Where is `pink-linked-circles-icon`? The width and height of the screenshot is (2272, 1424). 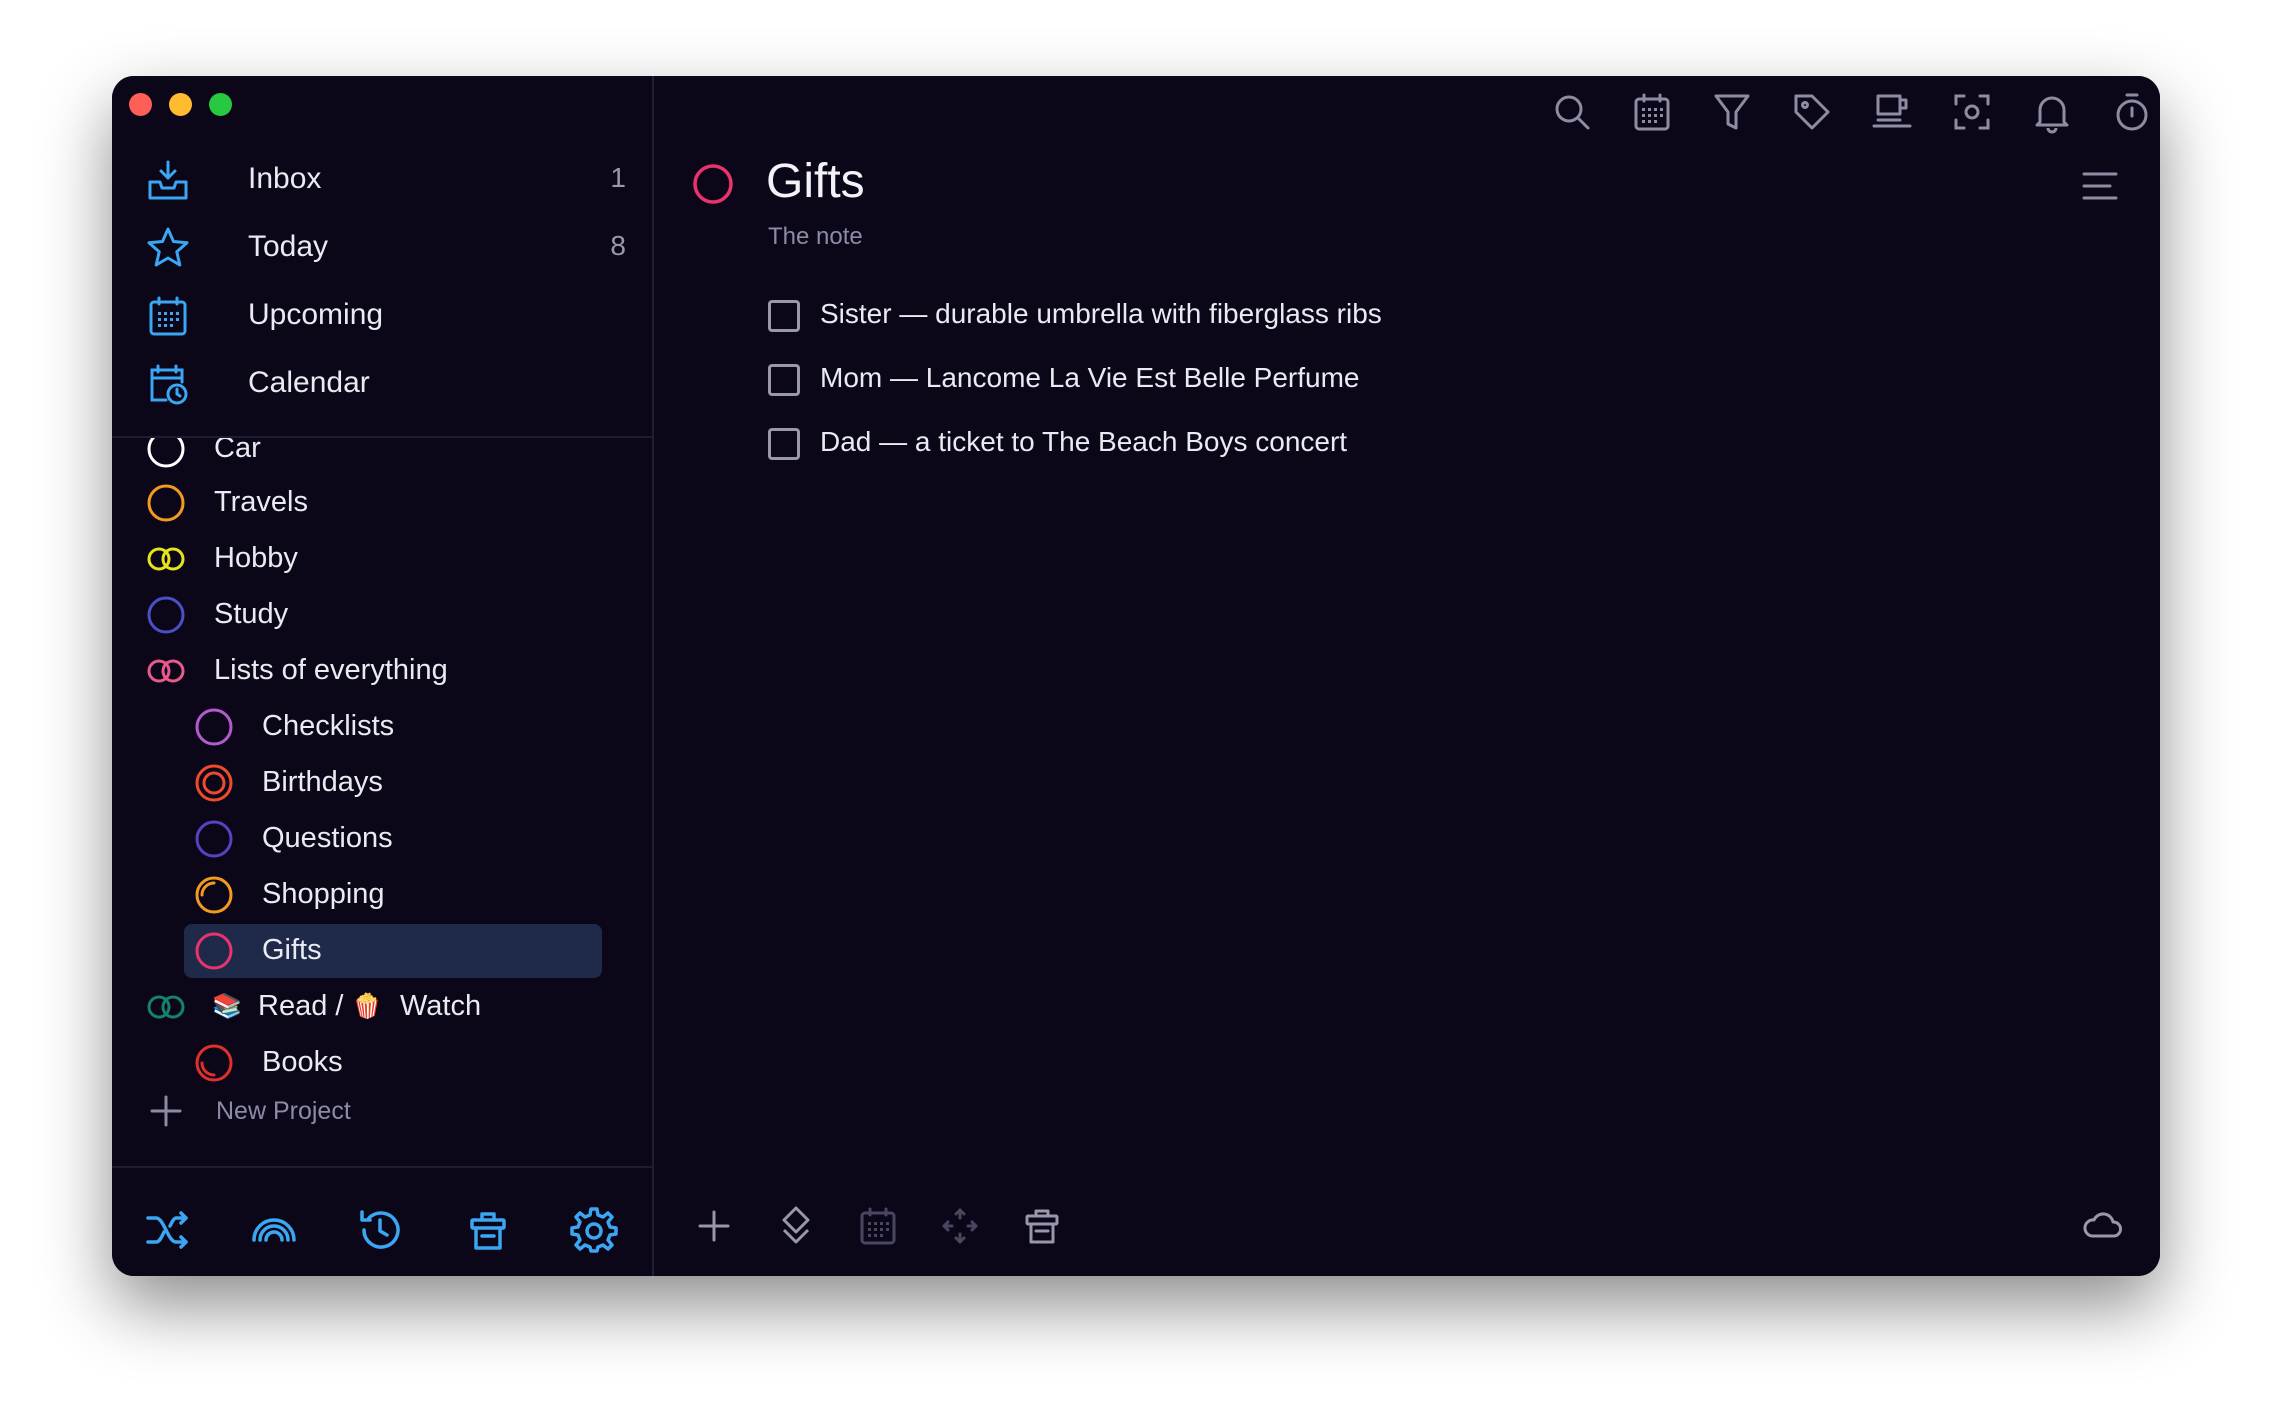 pink-linked-circles-icon is located at coordinates (166, 671).